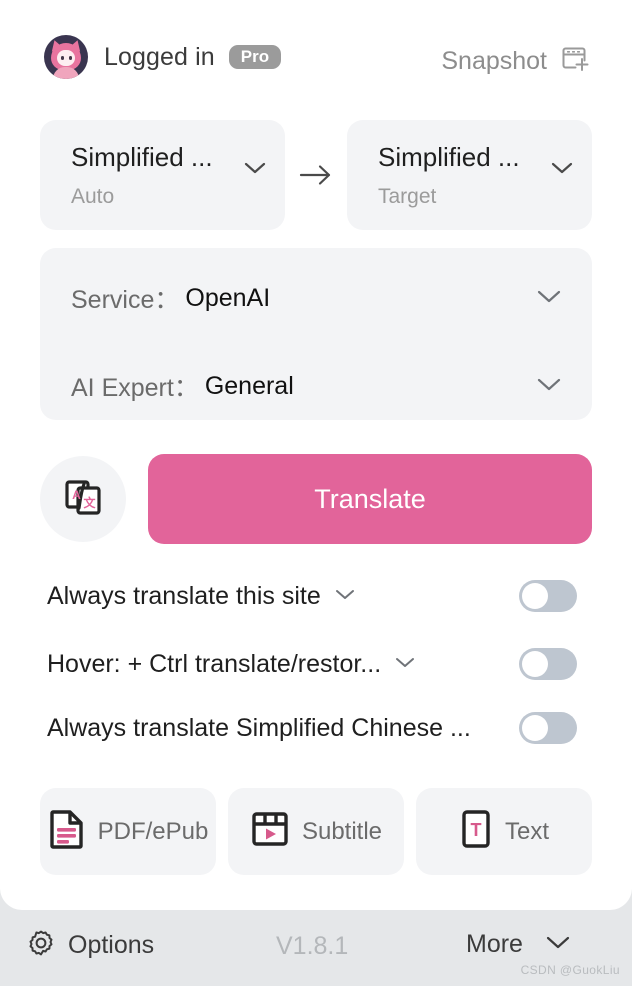 This screenshot has height=986, width=632. I want to click on translate-language-icon: A 文, so click(83, 499).